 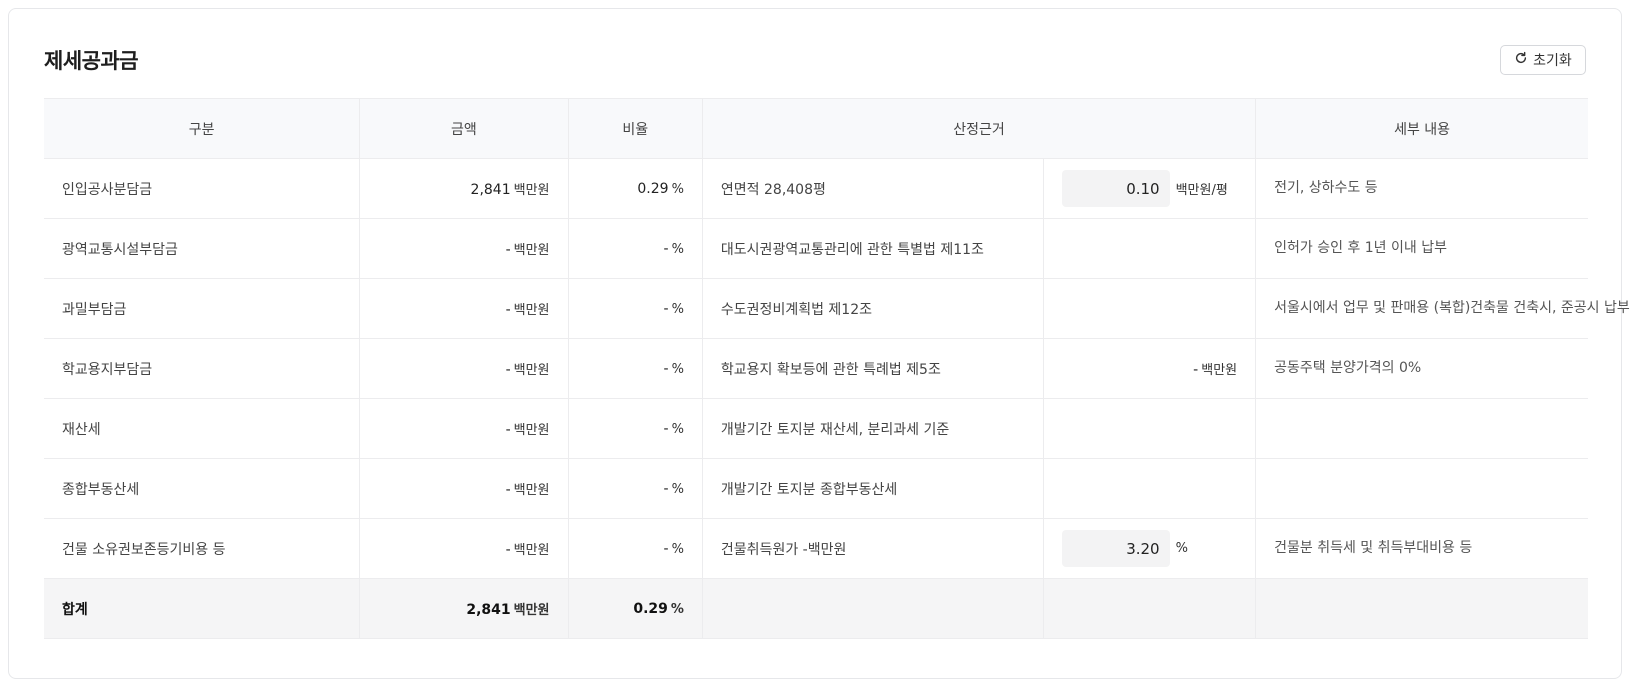 I want to click on row-basis: 개발기간 토지분 재산세, 분리과세 기준, so click(x=873, y=428).